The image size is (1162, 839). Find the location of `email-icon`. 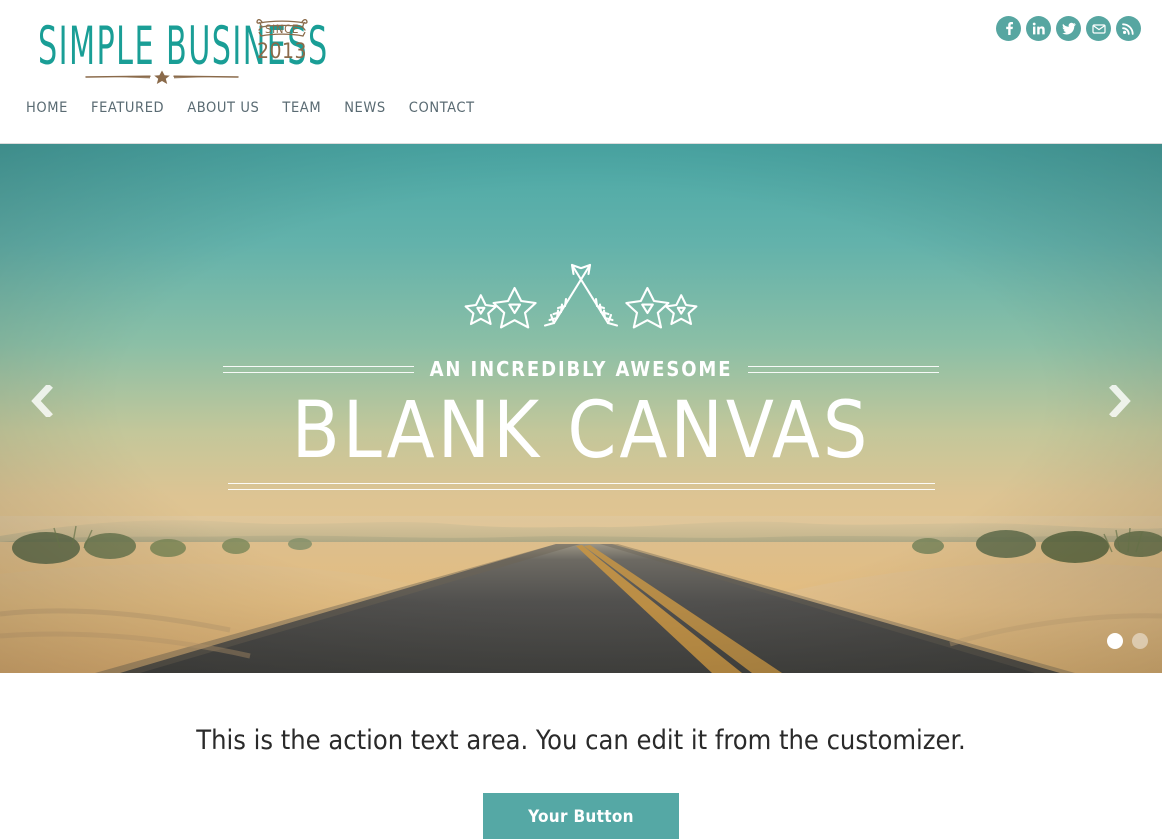

email-icon is located at coordinates (1098, 28).